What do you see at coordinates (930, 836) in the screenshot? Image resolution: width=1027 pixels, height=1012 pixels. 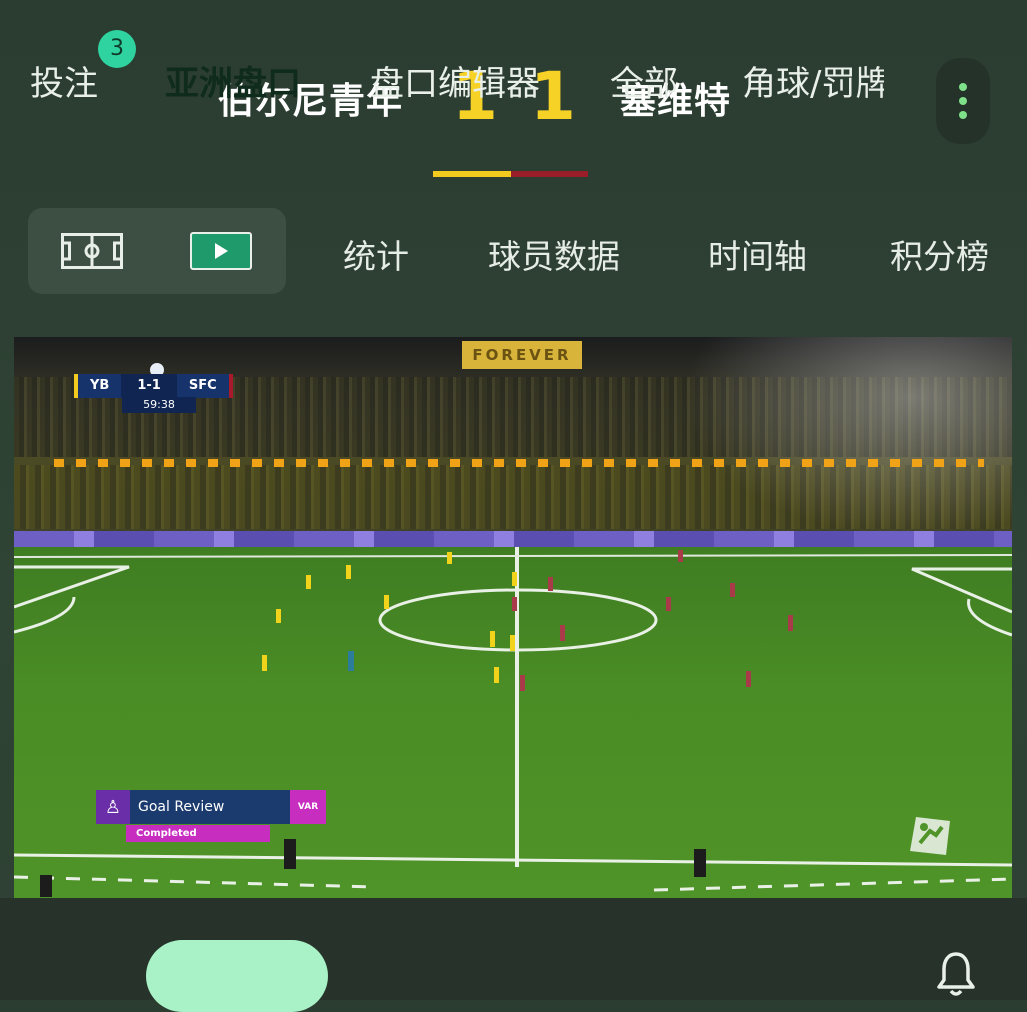 I see `league-logo-icon` at bounding box center [930, 836].